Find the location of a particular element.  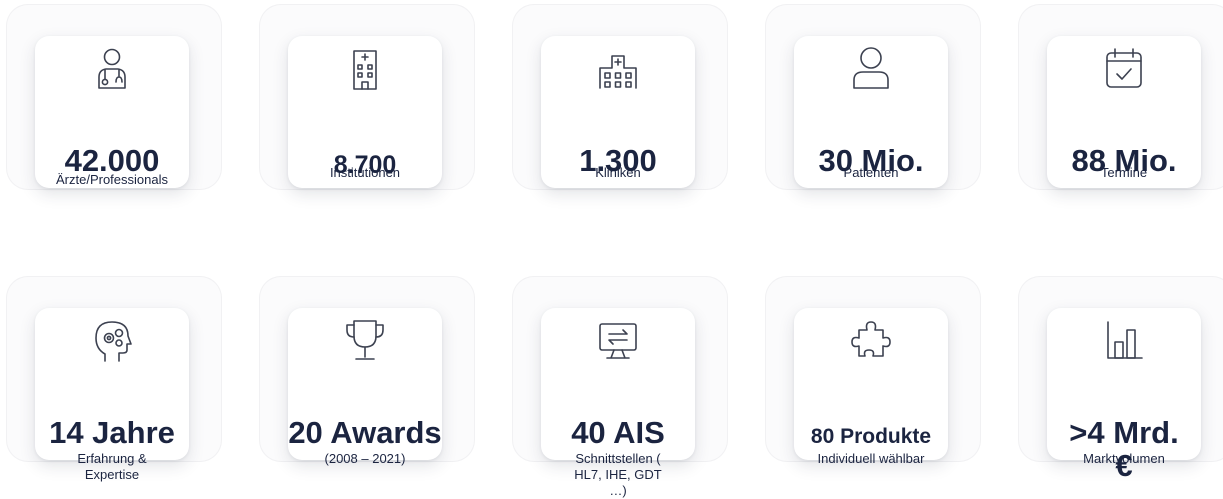

stat-card: 40 AIS Schnittstellen ( HL7, IHE, GDT …) is located at coordinates (618, 403).